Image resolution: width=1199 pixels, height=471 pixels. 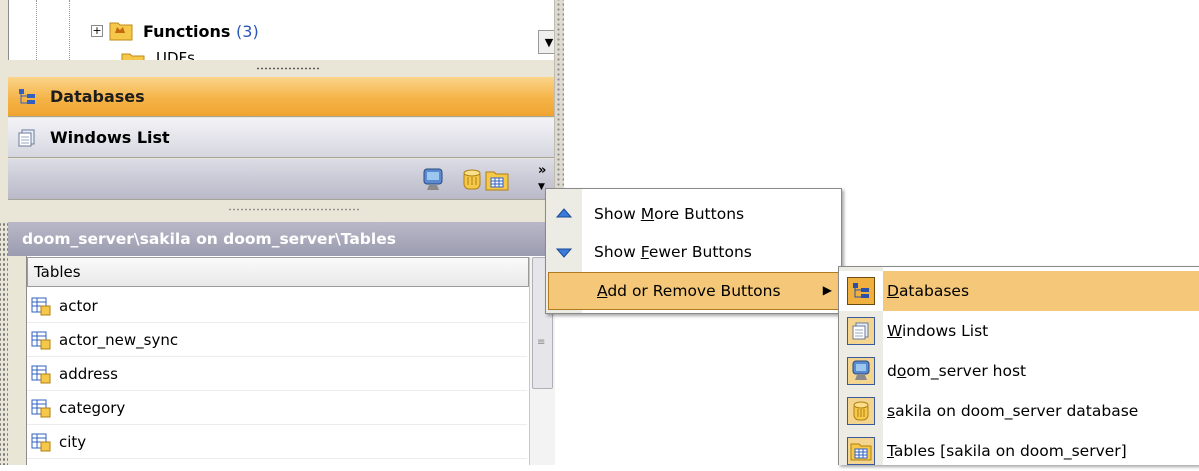 I want to click on submenu-item-sakila-database: sakila on doom_server database, so click(x=1019, y=411).